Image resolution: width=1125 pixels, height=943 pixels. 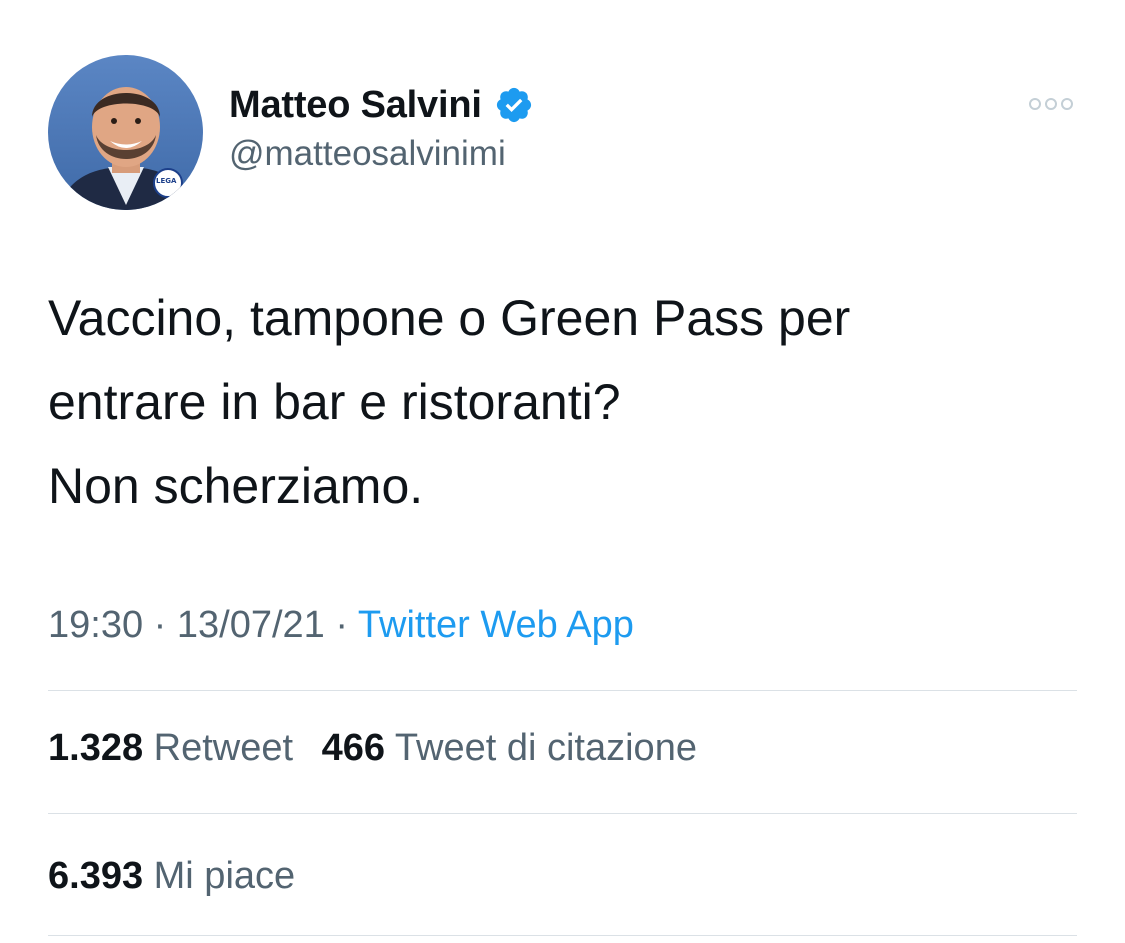 What do you see at coordinates (96, 876) in the screenshot?
I see `like-count: 6.393` at bounding box center [96, 876].